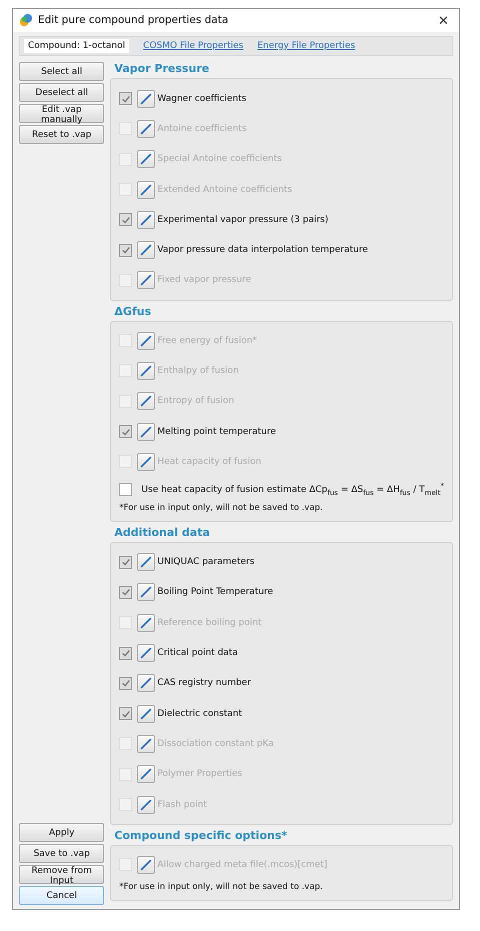 The width and height of the screenshot is (480, 931). I want to click on option-label: Wagner coefficients, so click(201, 99).